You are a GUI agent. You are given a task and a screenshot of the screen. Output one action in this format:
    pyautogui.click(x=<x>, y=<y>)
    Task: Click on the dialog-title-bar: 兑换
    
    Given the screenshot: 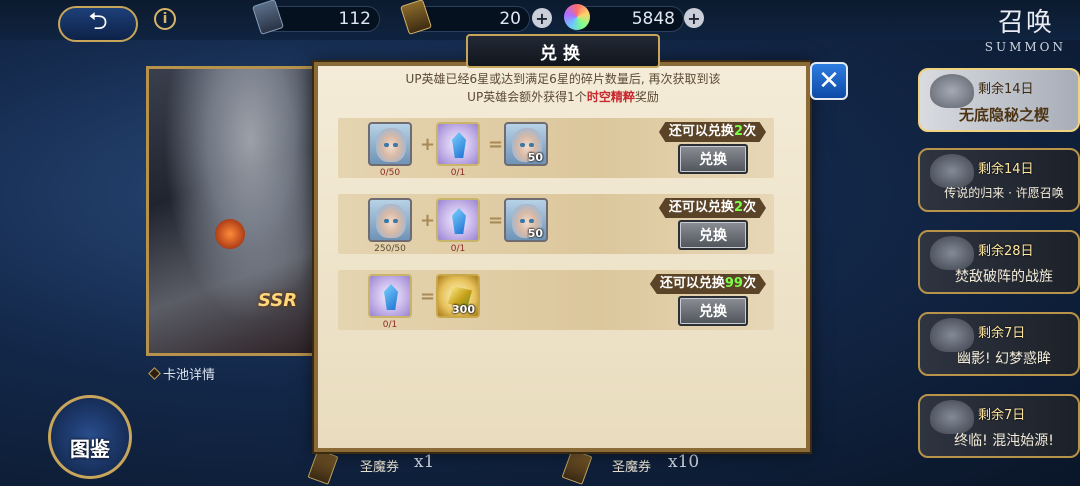 What is the action you would take?
    pyautogui.click(x=563, y=51)
    